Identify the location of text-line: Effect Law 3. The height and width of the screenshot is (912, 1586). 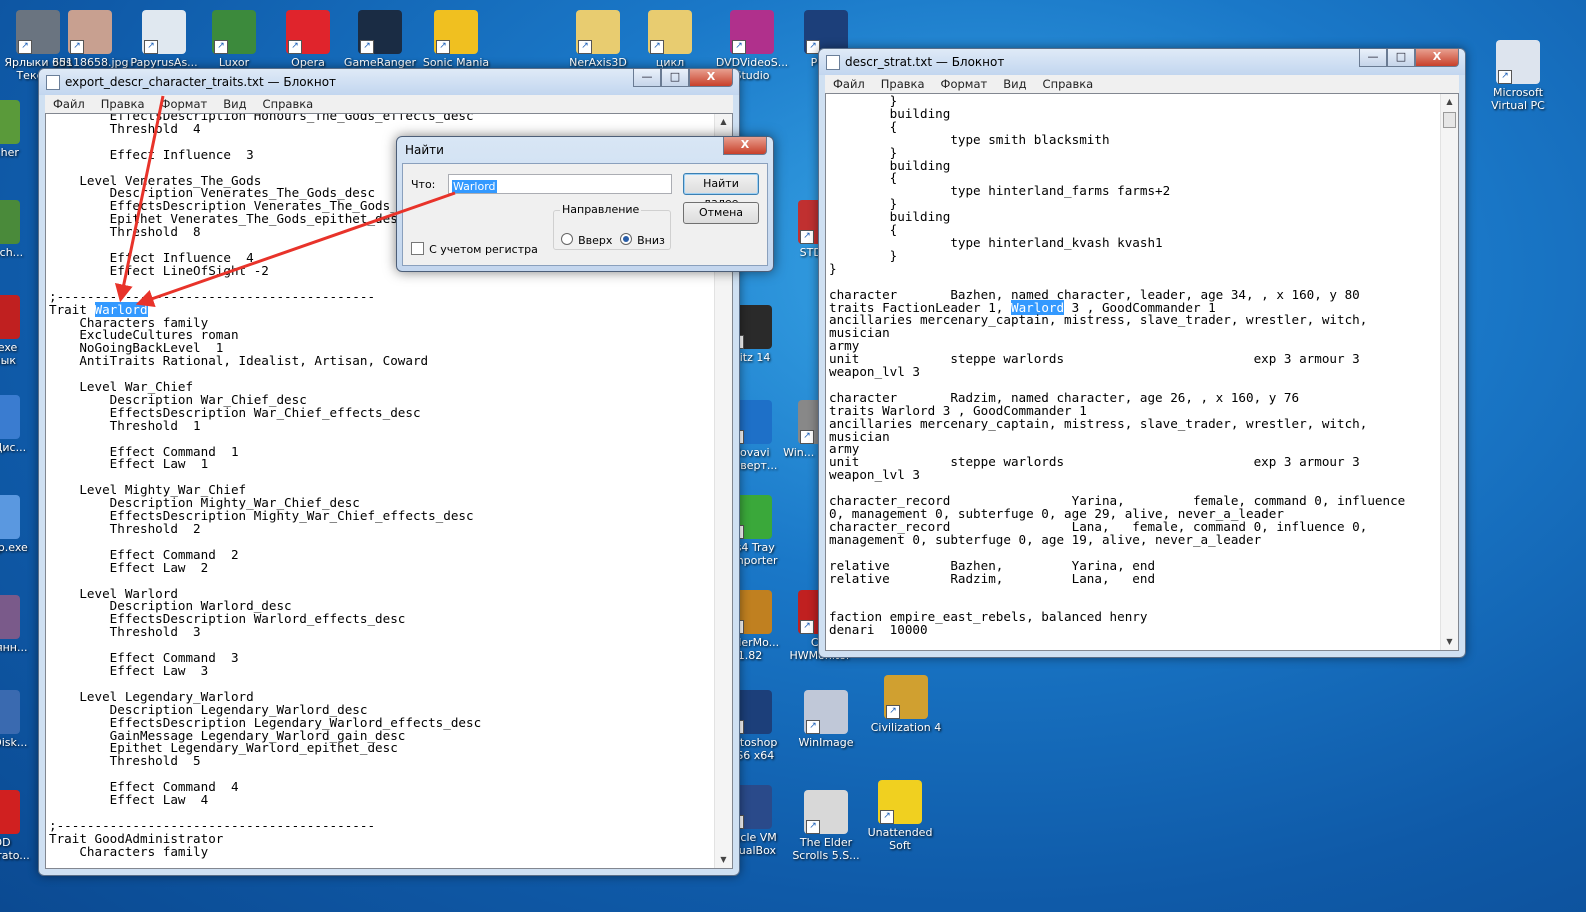
(129, 670).